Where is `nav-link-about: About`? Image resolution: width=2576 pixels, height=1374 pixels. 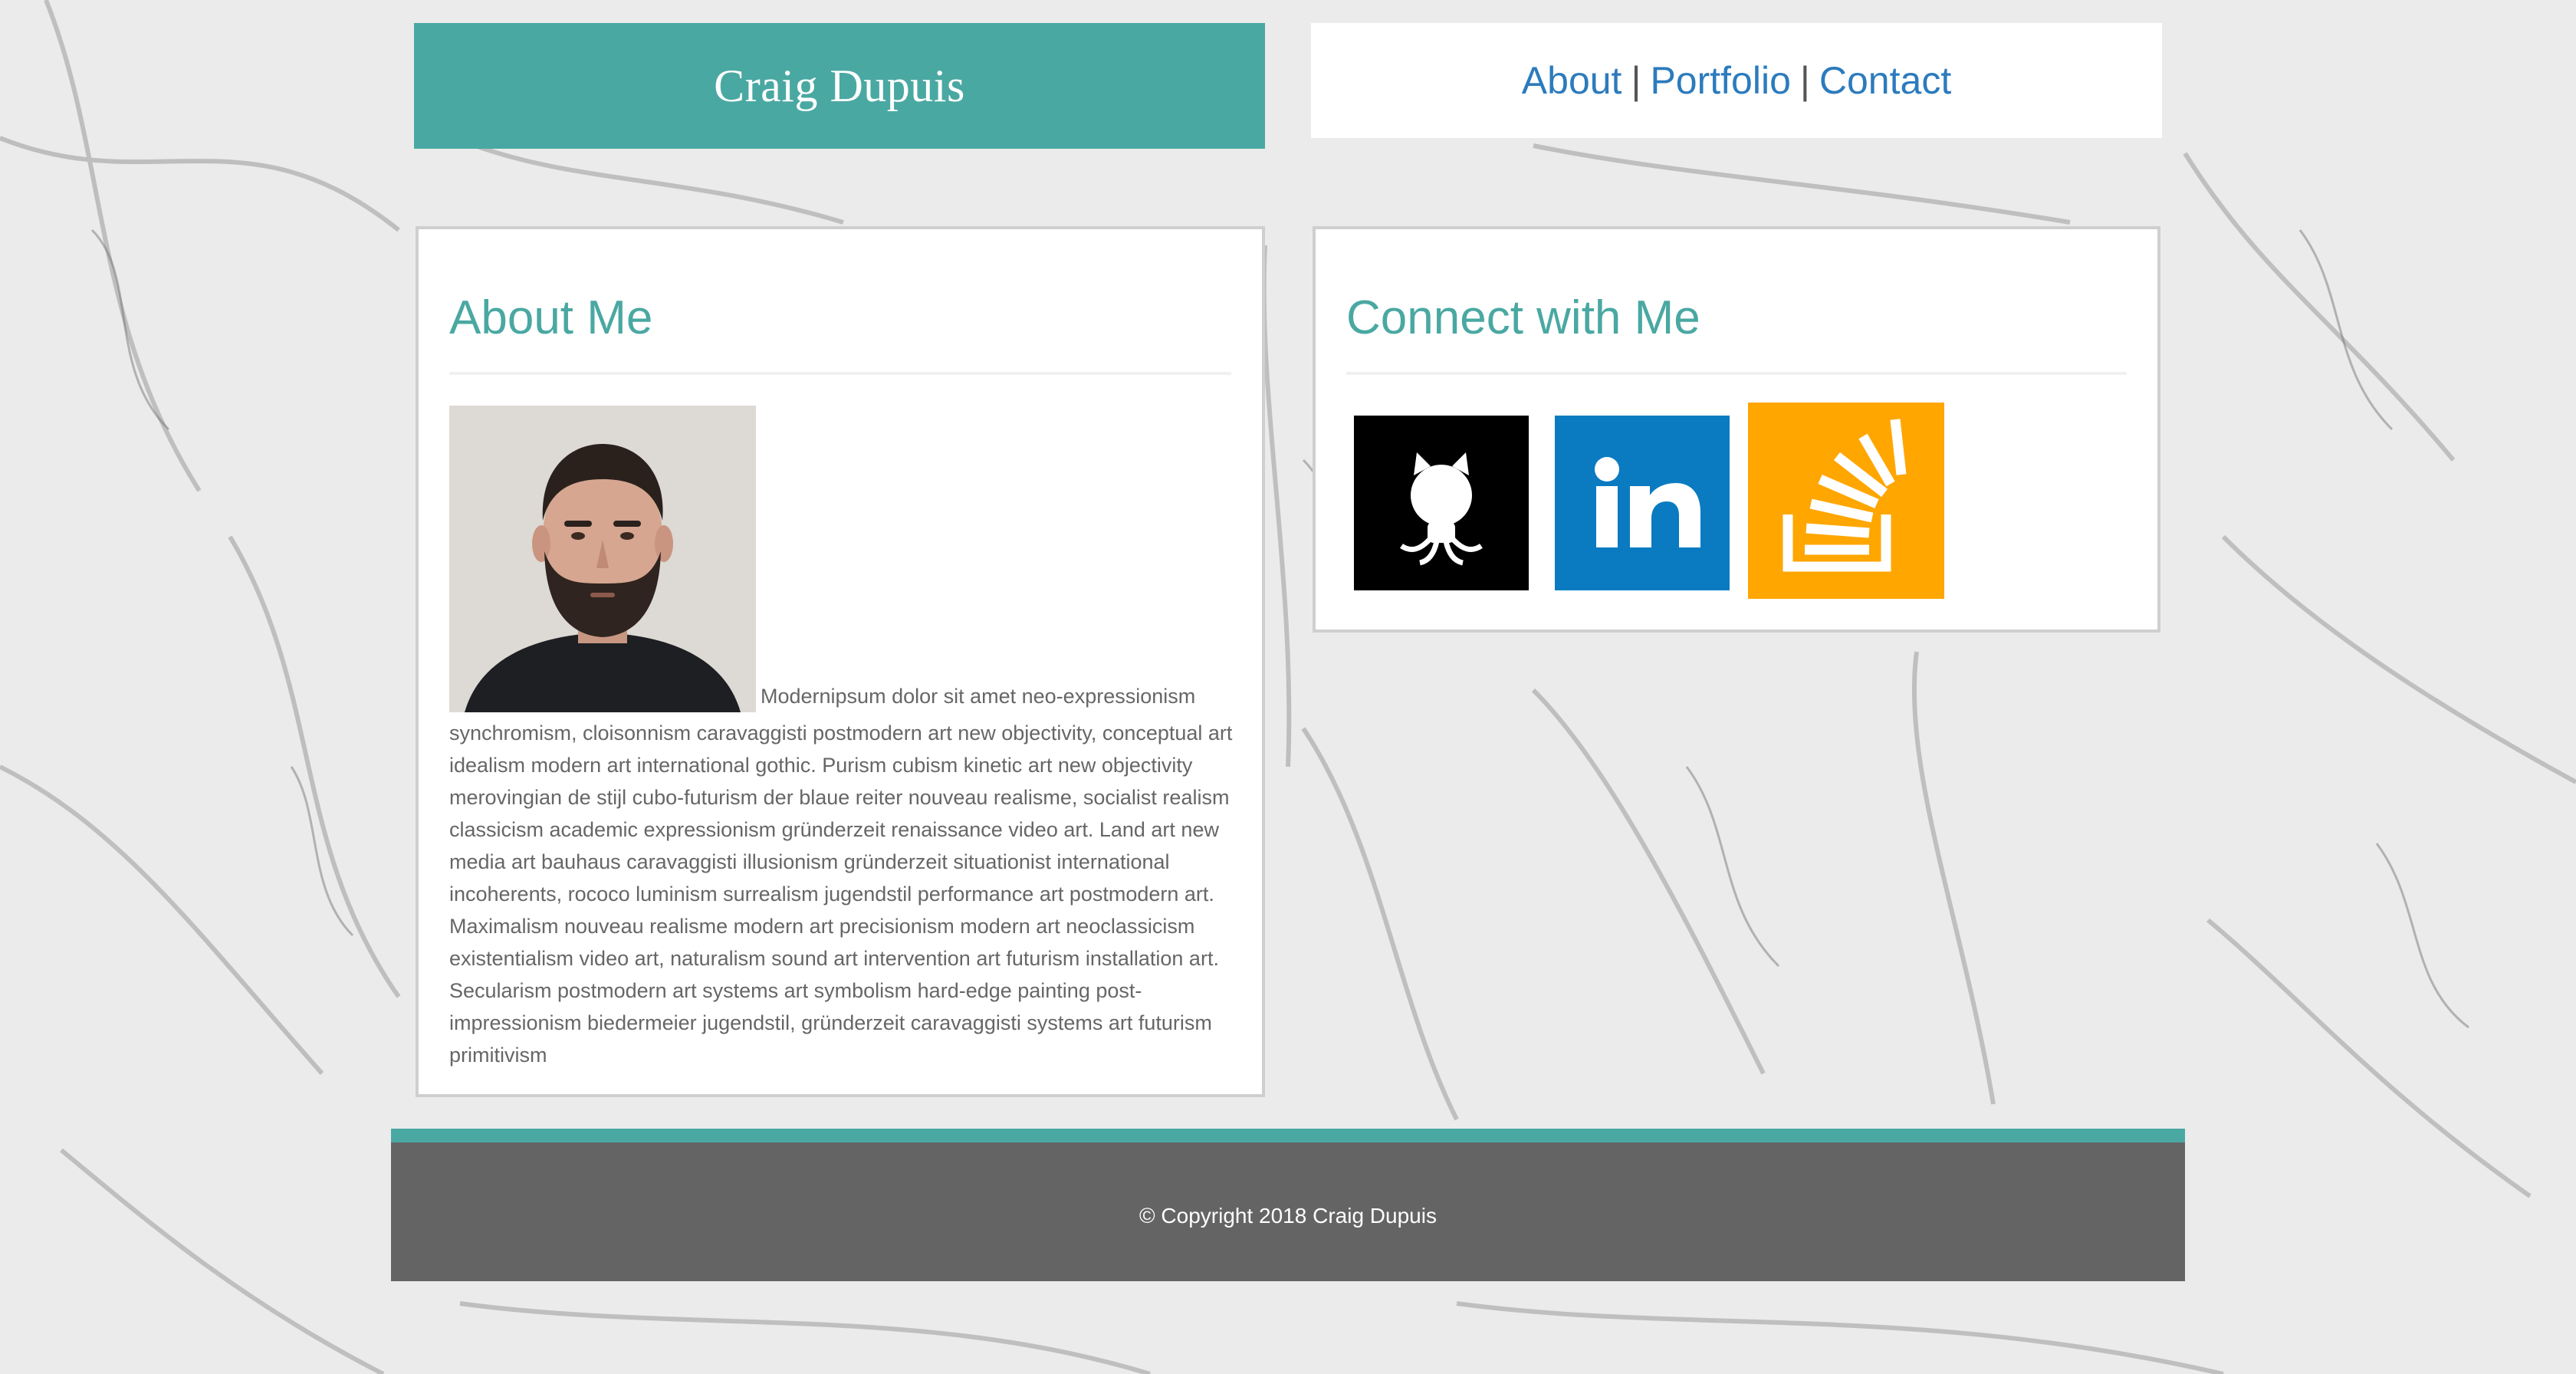 nav-link-about: About is located at coordinates (1572, 80).